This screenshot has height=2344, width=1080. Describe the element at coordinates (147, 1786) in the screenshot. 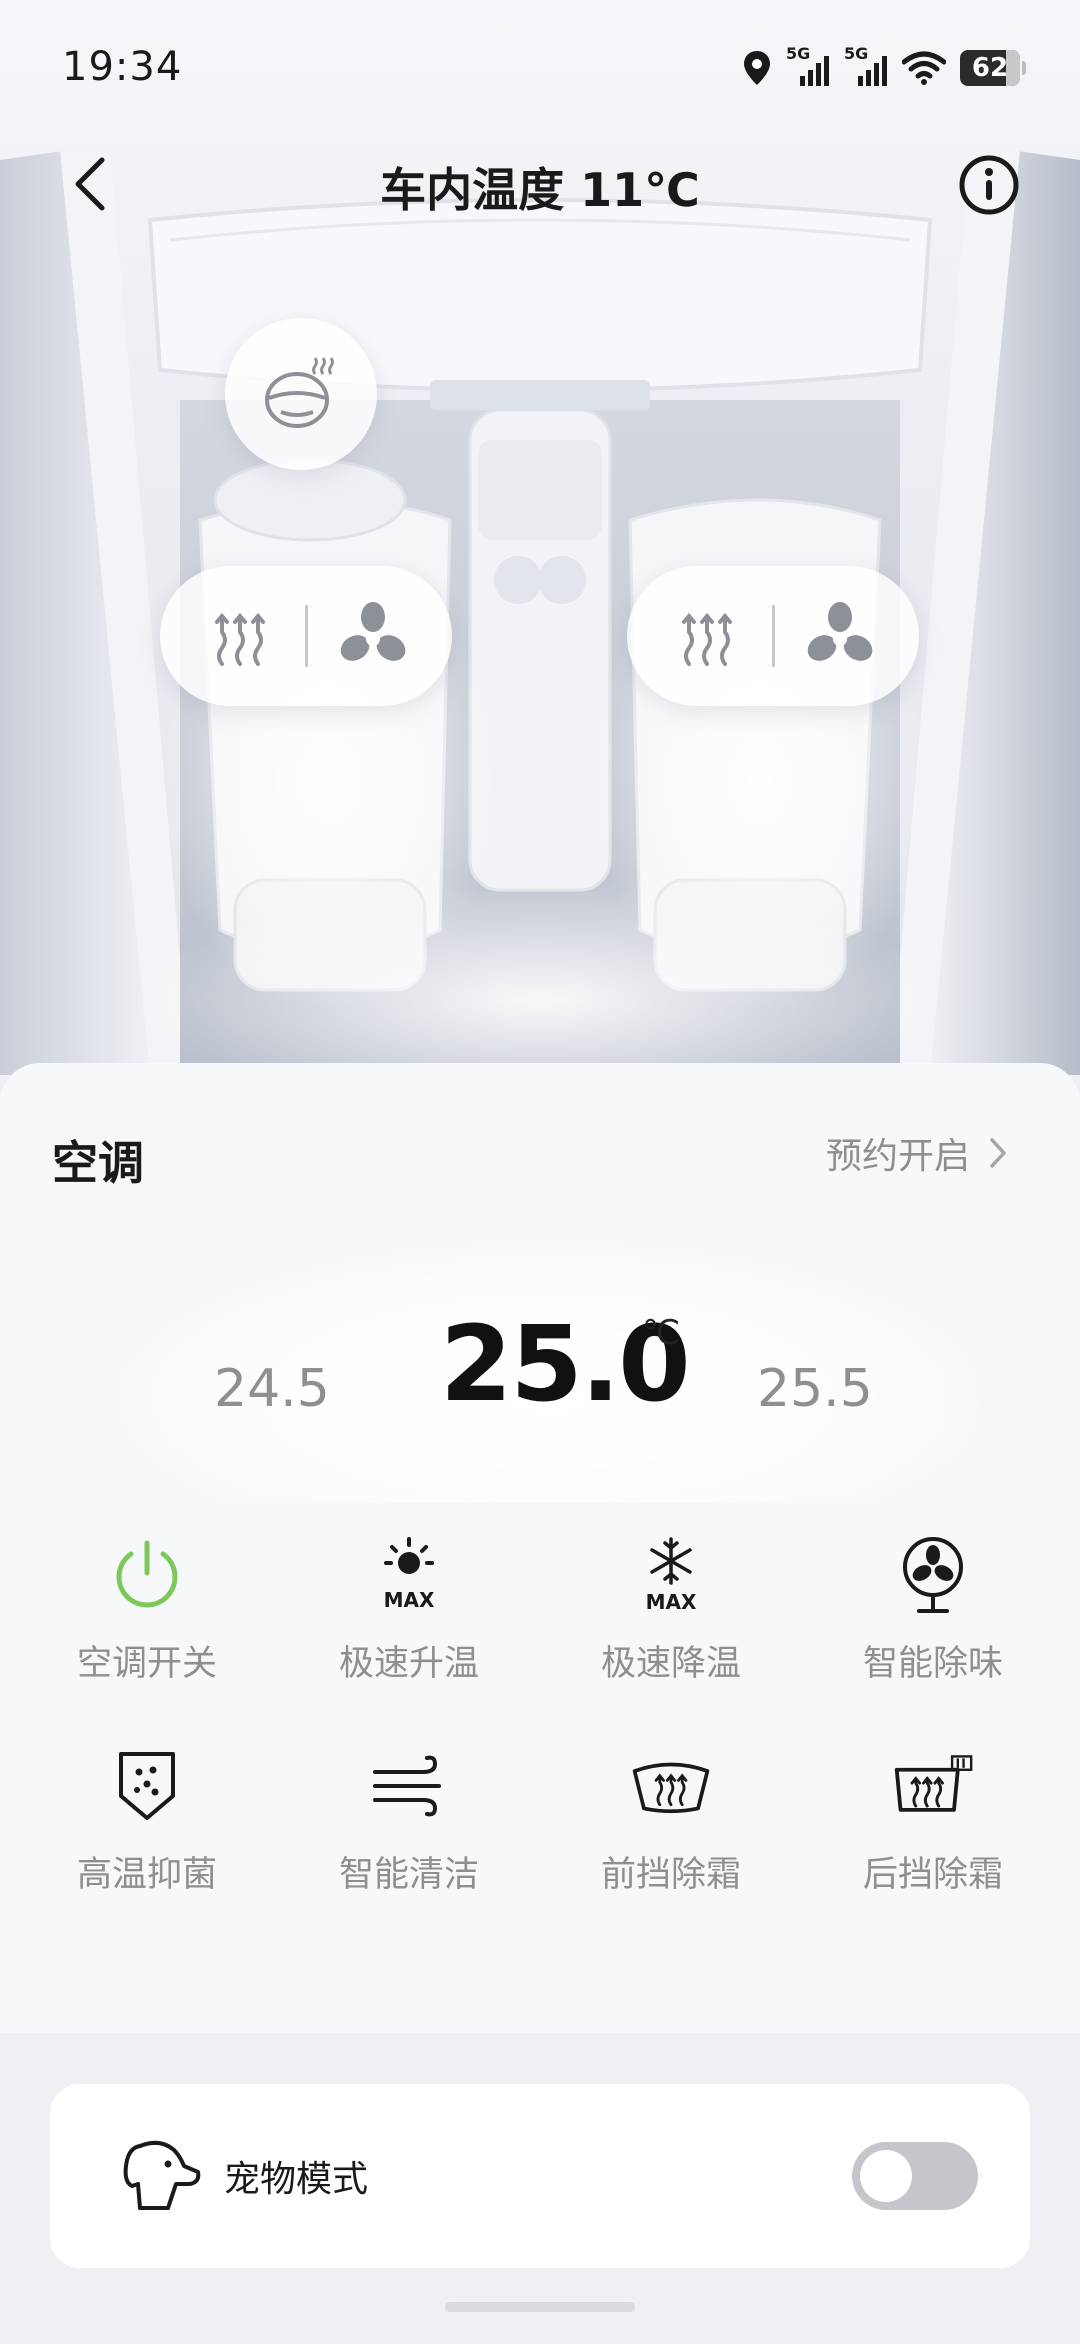

I see `shield-germ-icon` at that location.